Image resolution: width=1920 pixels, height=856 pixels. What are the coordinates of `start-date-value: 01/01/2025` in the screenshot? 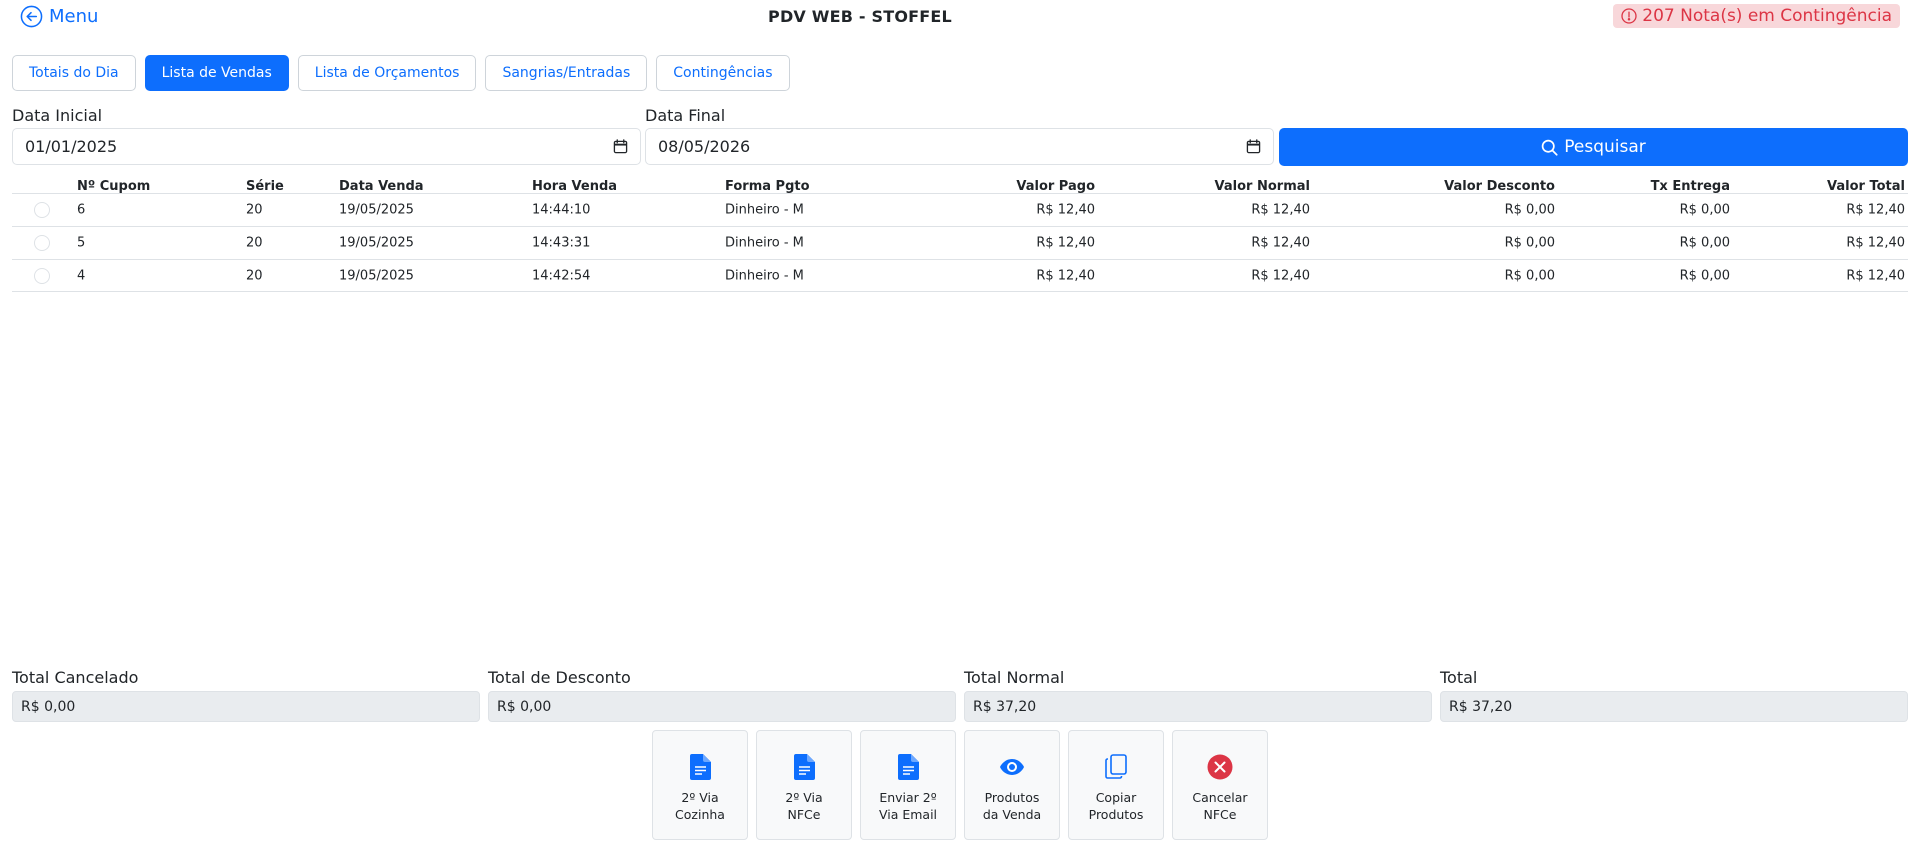 It's located at (71, 146).